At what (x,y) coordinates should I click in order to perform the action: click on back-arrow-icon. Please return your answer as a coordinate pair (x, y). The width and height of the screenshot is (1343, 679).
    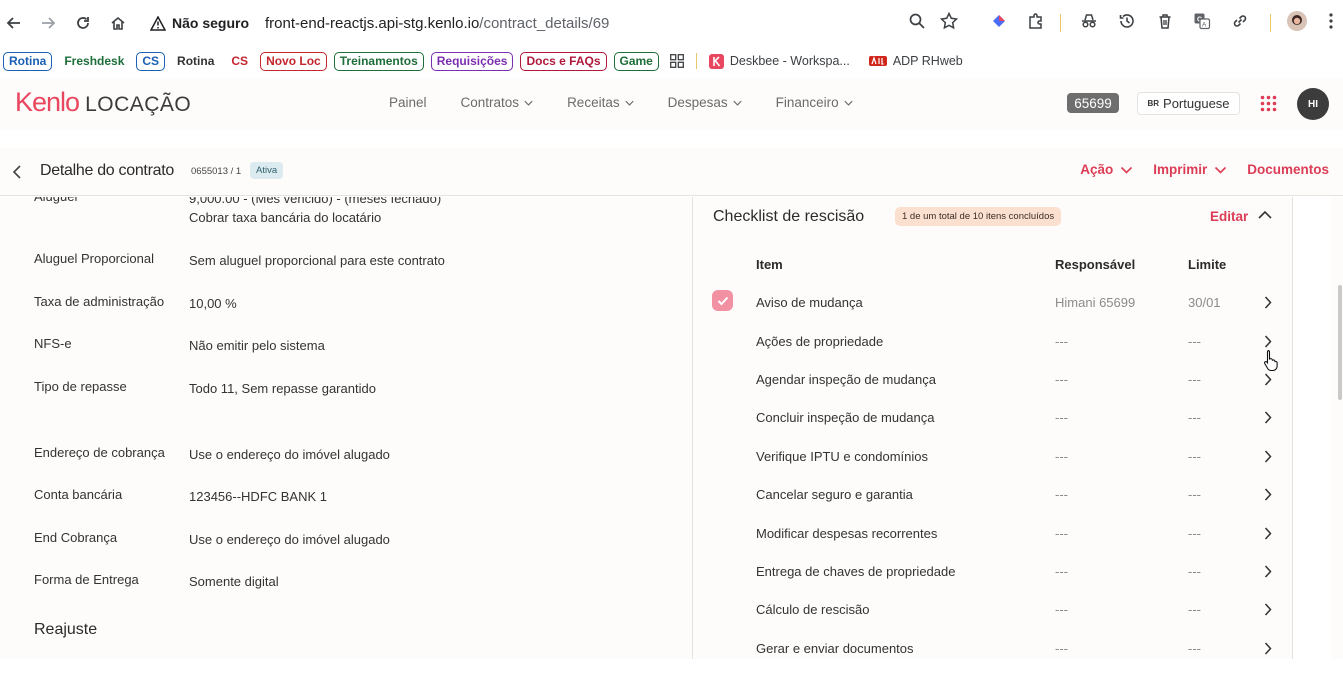
    Looking at the image, I should click on (14, 23).